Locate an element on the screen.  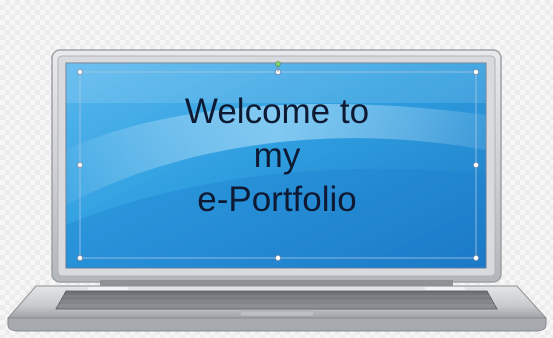
laptop-base is located at coordinates (277, 308).